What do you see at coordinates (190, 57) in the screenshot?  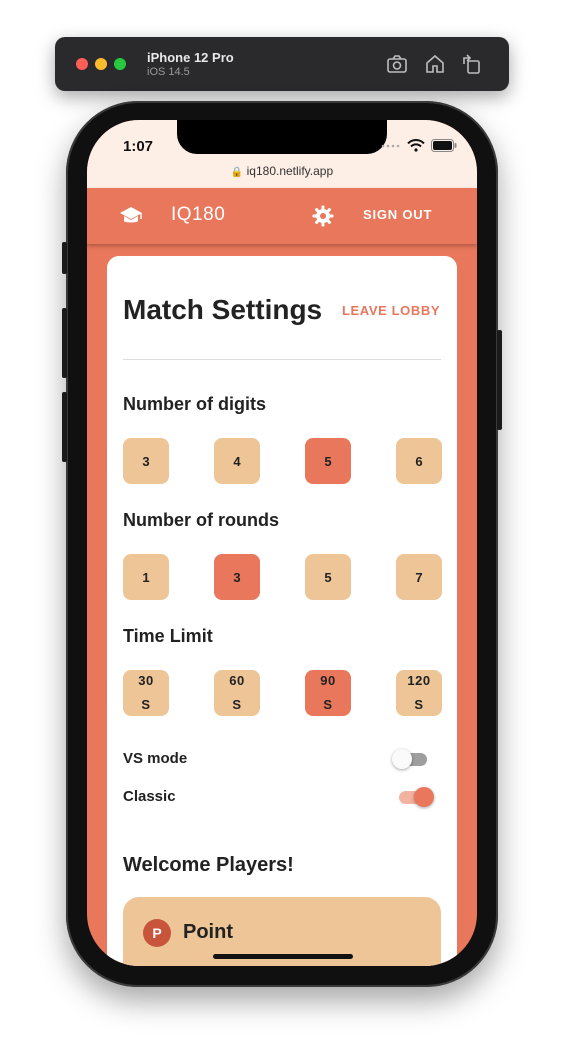 I see `device-name: iPhone 12 Pro` at bounding box center [190, 57].